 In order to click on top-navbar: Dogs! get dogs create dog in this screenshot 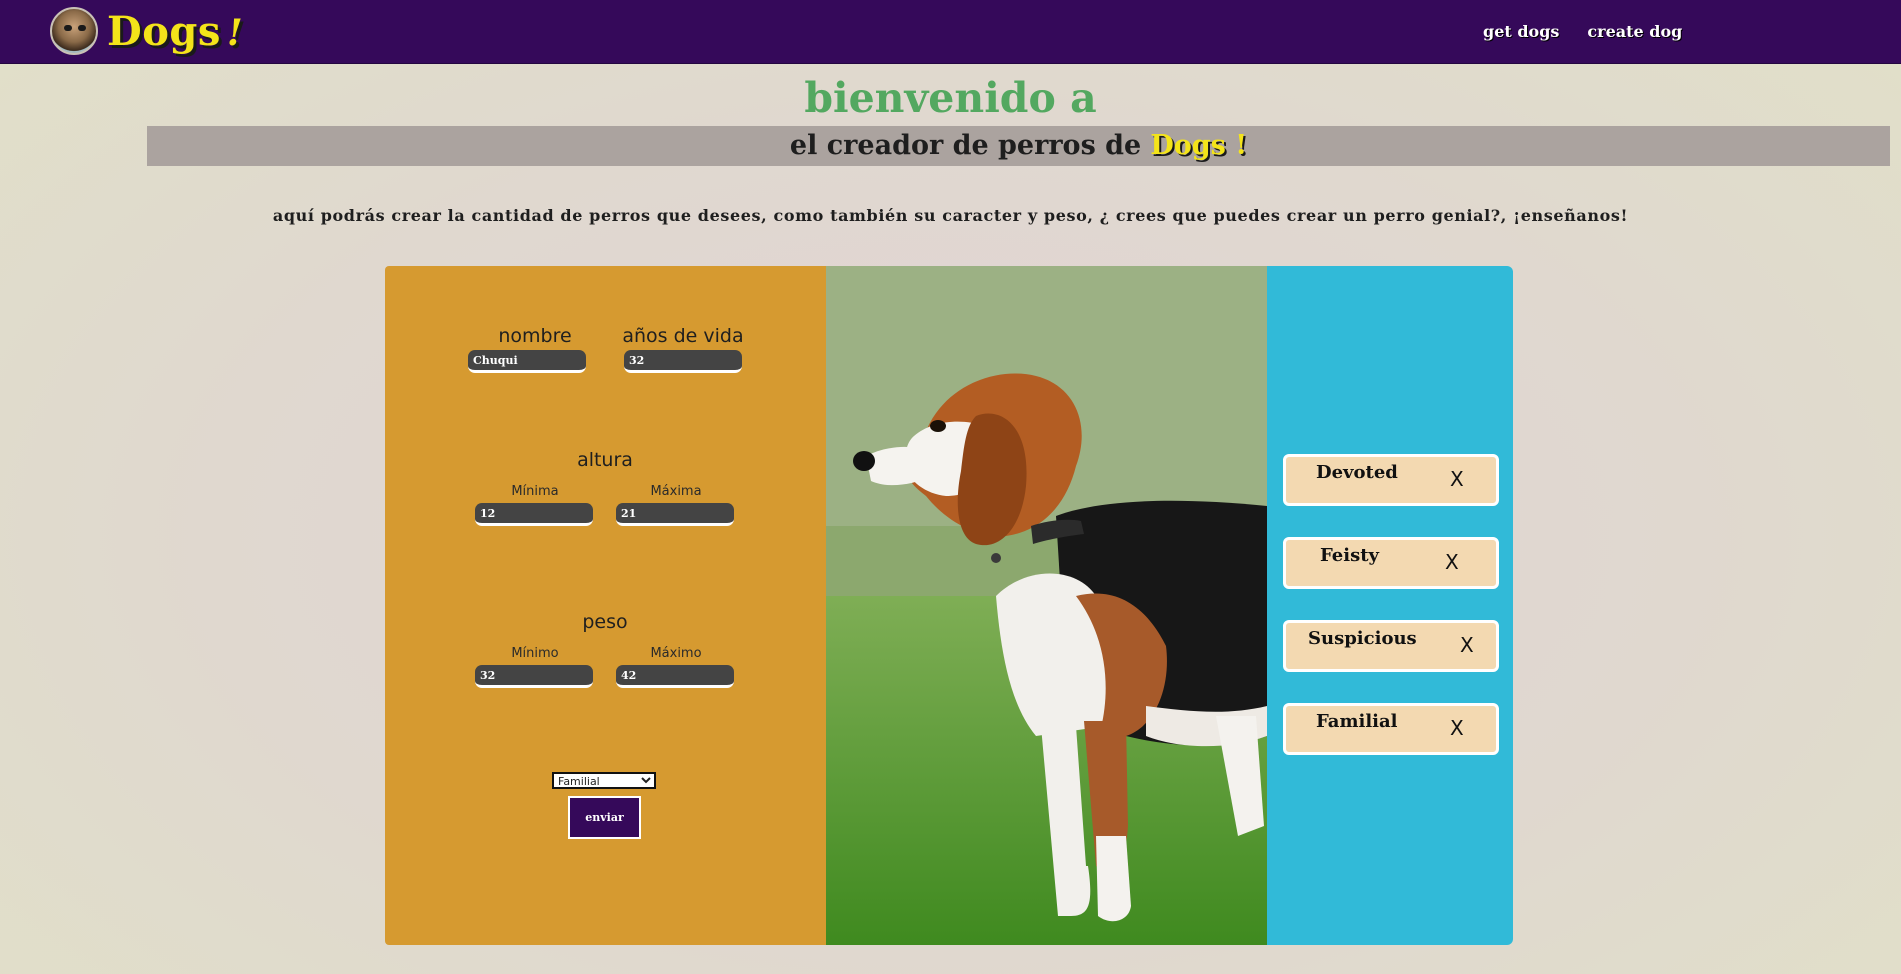, I will do `click(950, 32)`.